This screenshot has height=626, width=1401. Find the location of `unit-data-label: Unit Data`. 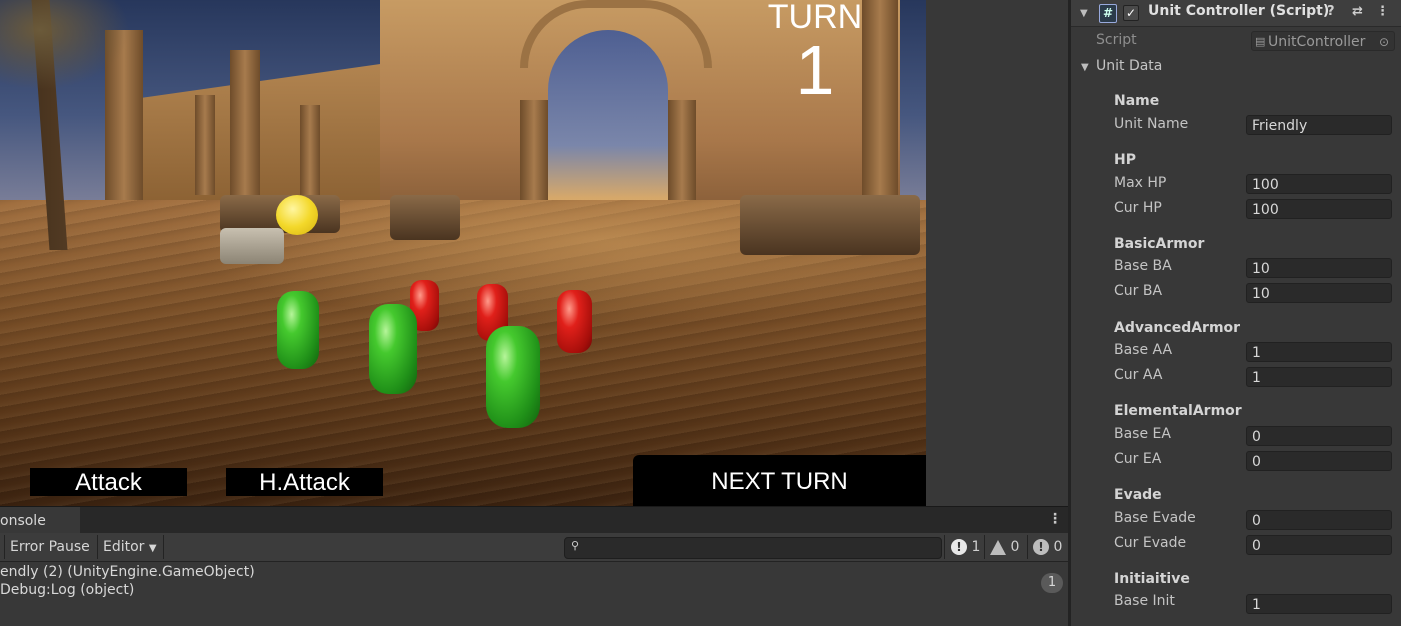

unit-data-label: Unit Data is located at coordinates (1129, 66).